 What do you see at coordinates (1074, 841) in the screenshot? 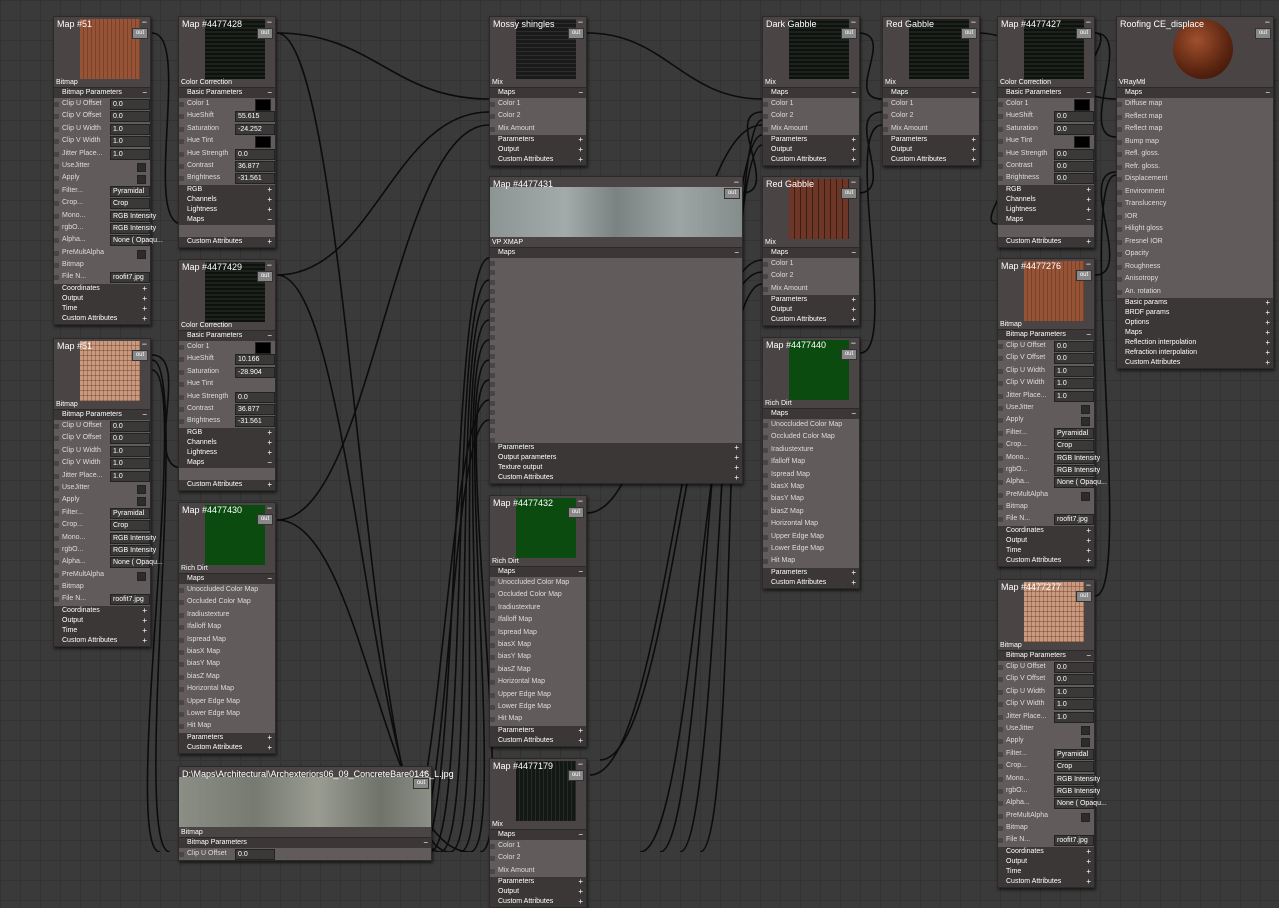
I see `parameter-value-field: roofit7.jpg` at bounding box center [1074, 841].